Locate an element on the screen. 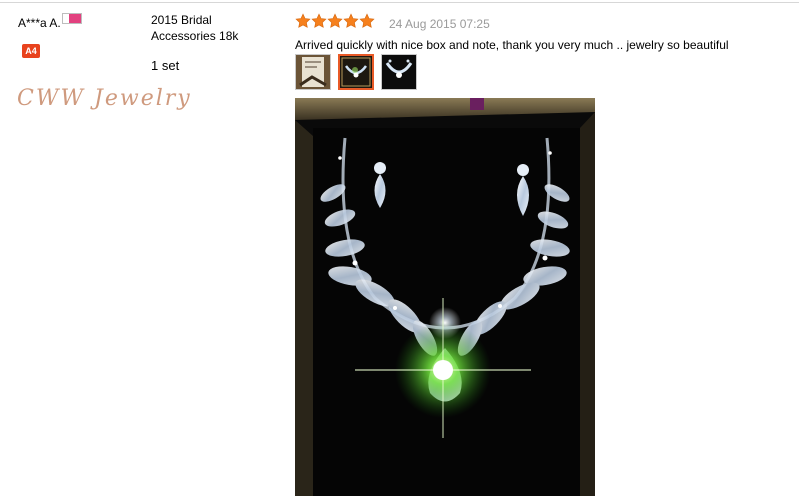  divider is located at coordinates (399, 2).